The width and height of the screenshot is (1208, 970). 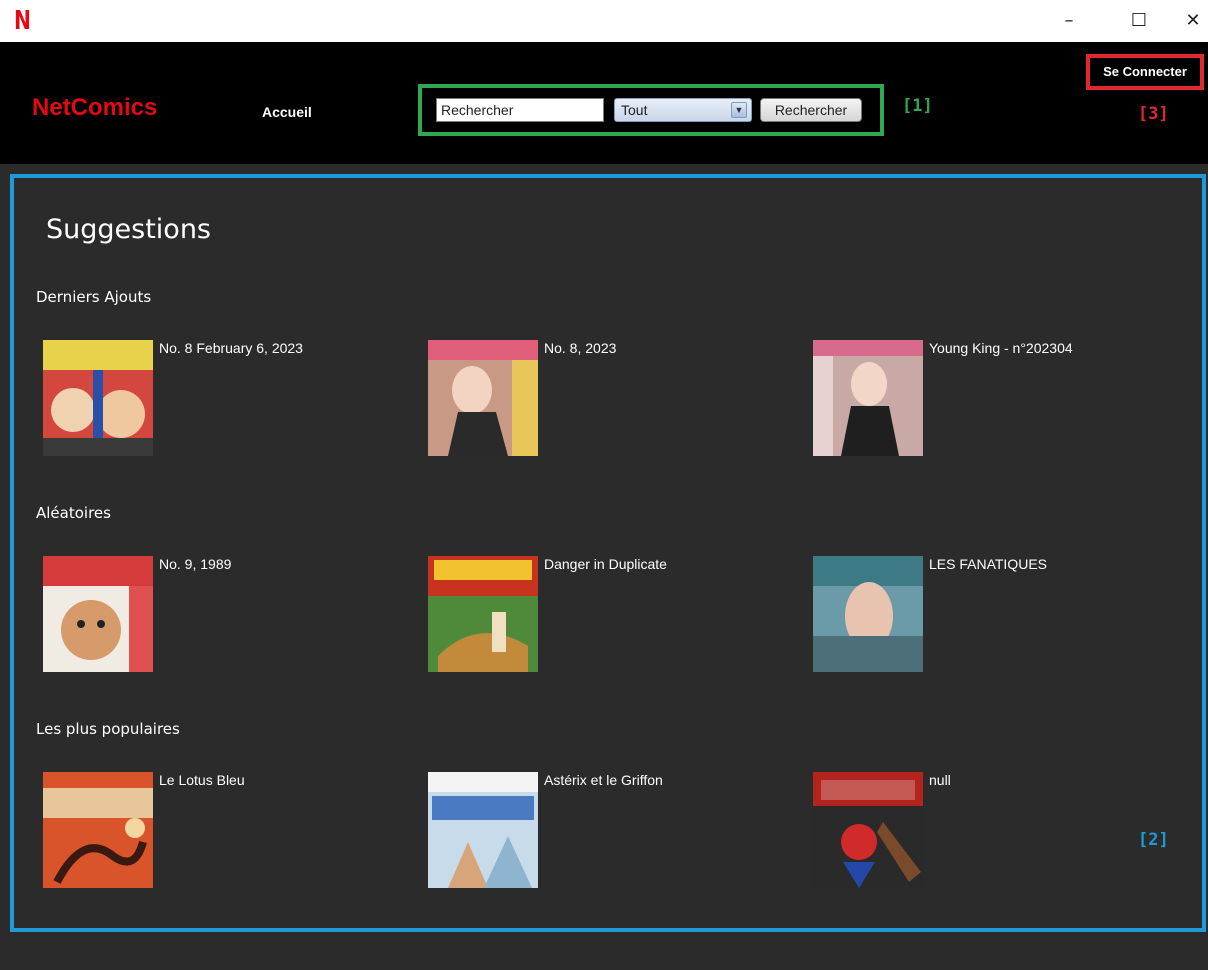 I want to click on category-filter-select: Tout ▼, so click(x=683, y=110).